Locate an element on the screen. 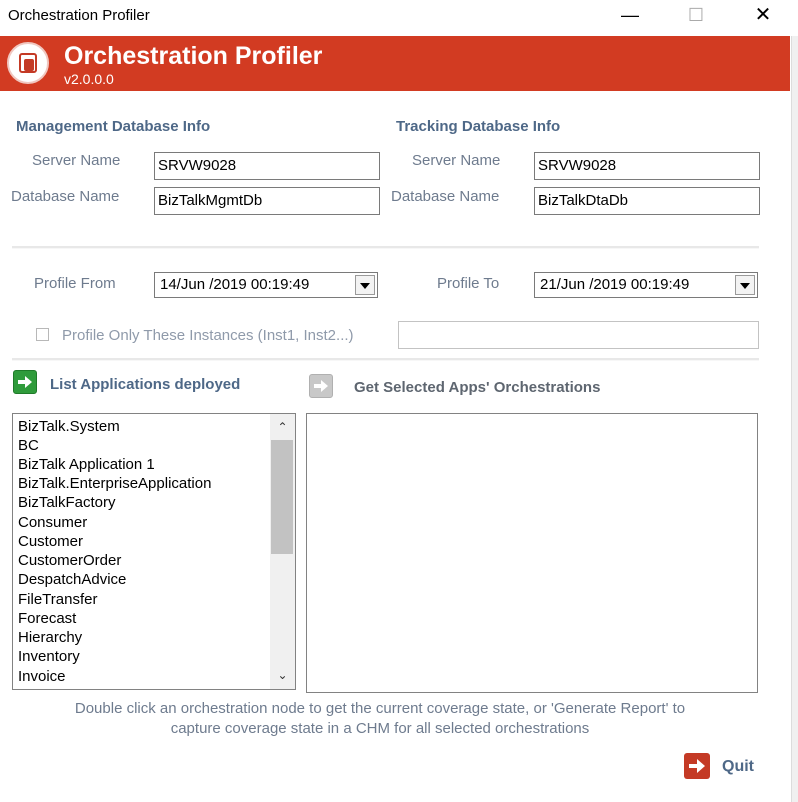 Image resolution: width=798 pixels, height=802 pixels. list-item: Hierarchy is located at coordinates (50, 637).